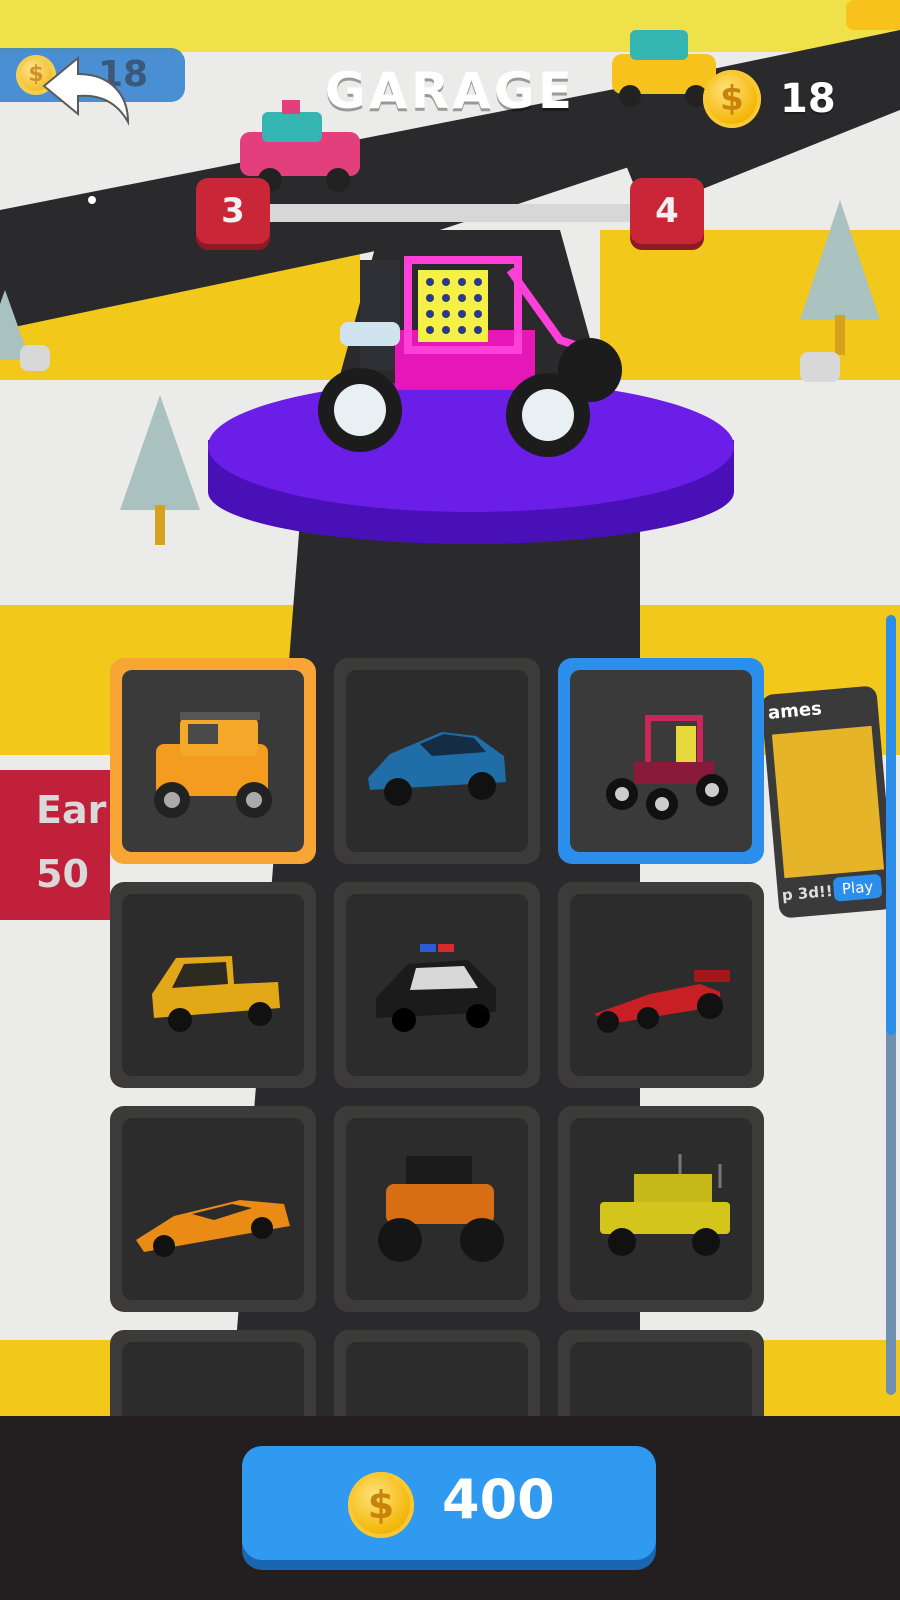  Describe the element at coordinates (811, 893) in the screenshot. I see `promo-ad-caption: p 3d!!!` at that location.